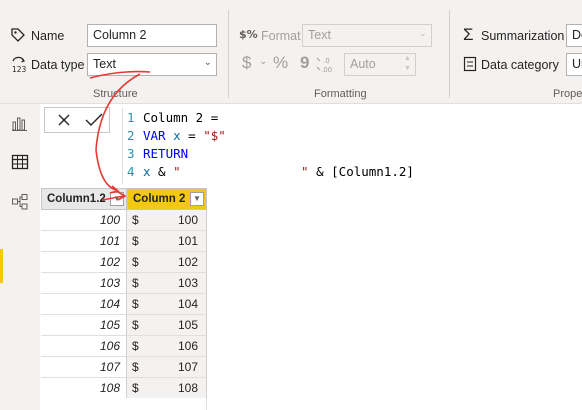 The height and width of the screenshot is (410, 582). What do you see at coordinates (64, 122) in the screenshot?
I see `cancel-button` at bounding box center [64, 122].